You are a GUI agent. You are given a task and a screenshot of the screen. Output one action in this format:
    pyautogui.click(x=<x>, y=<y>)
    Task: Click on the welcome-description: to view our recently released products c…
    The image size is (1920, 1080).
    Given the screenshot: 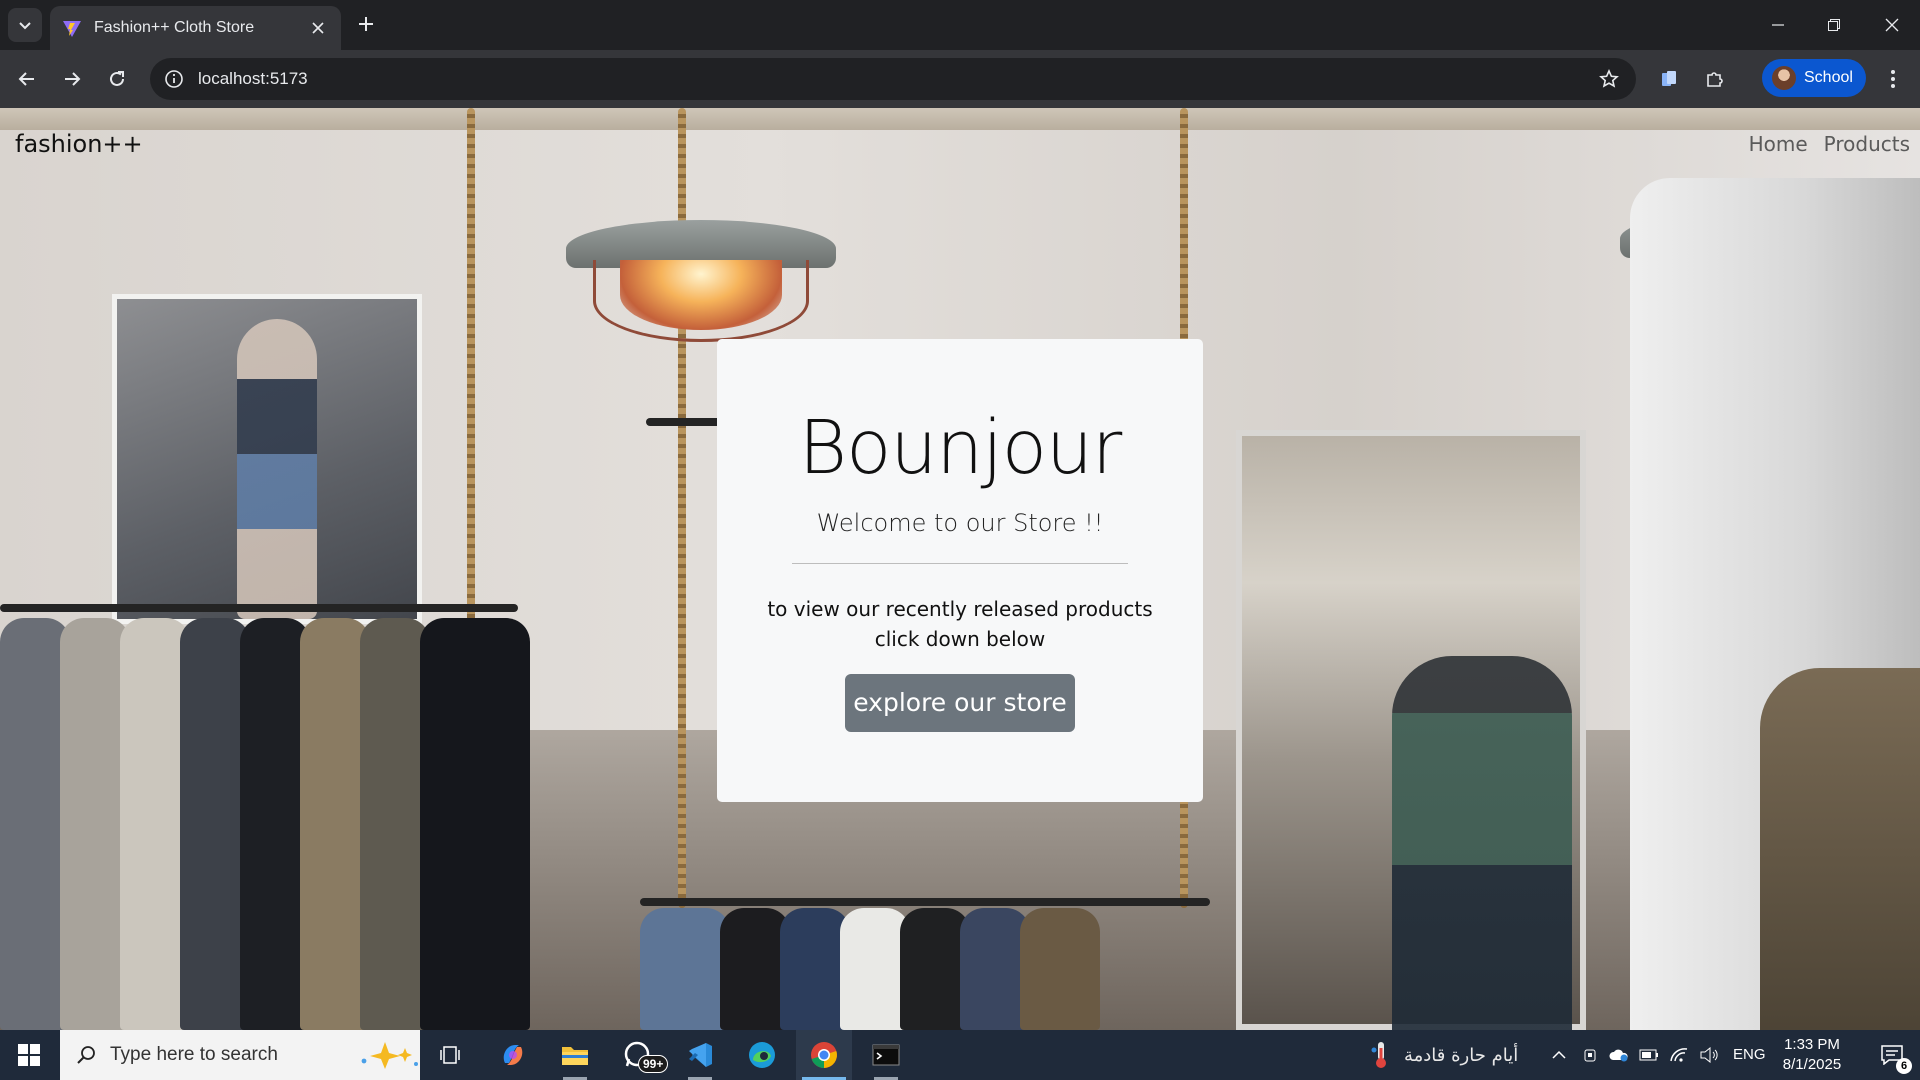 What is the action you would take?
    pyautogui.click(x=960, y=624)
    